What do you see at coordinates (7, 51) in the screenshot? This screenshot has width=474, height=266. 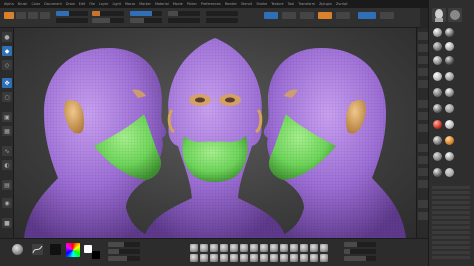 I see `standard-brush-icon: ◆` at bounding box center [7, 51].